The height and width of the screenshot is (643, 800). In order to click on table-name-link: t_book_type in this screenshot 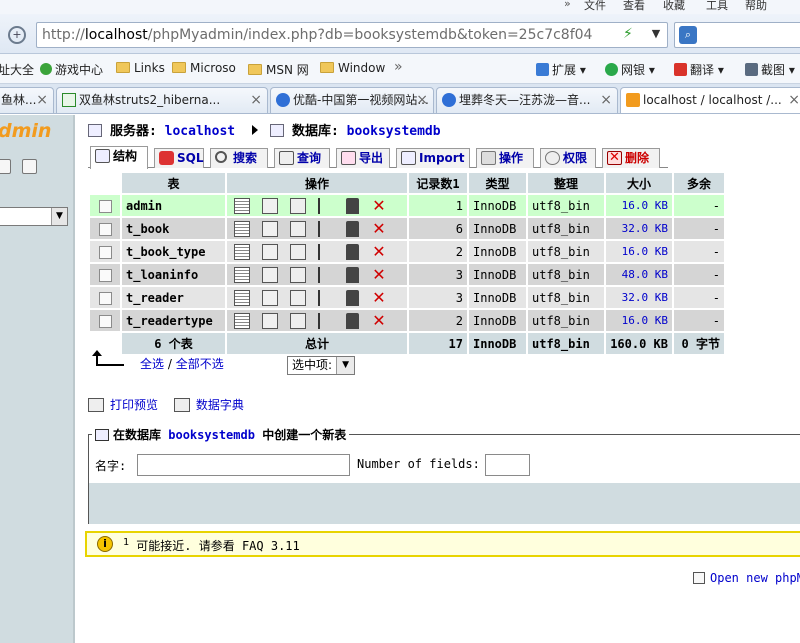, I will do `click(173, 251)`.